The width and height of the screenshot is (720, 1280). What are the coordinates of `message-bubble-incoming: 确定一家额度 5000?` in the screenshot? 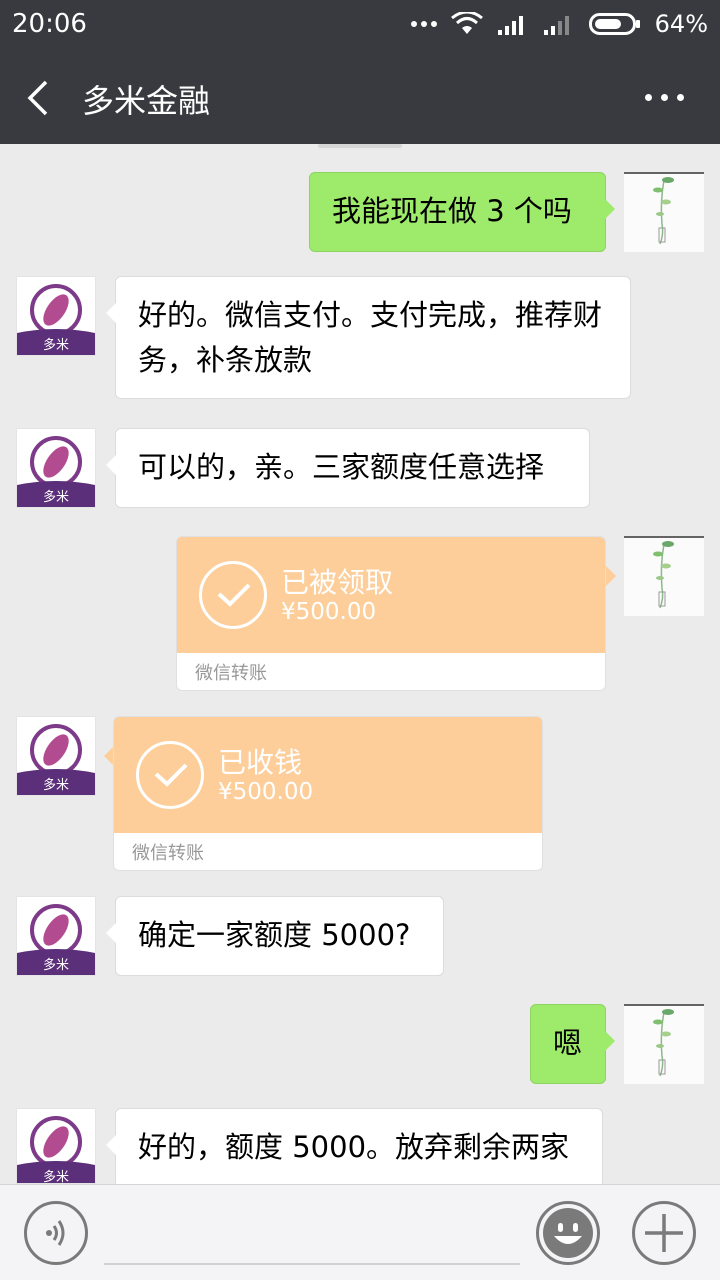 It's located at (275, 936).